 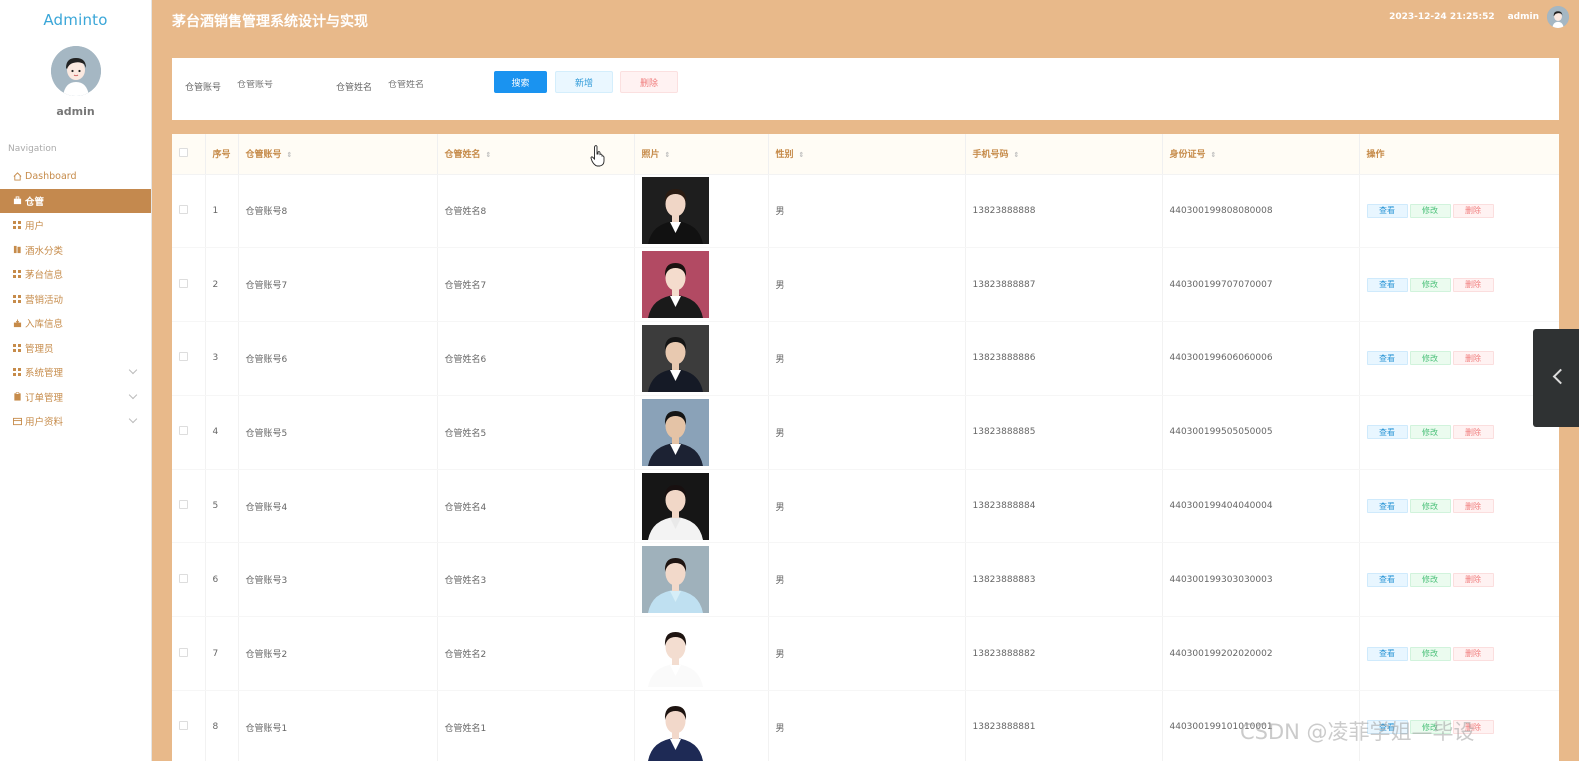 I want to click on user-avatar, so click(x=75, y=71).